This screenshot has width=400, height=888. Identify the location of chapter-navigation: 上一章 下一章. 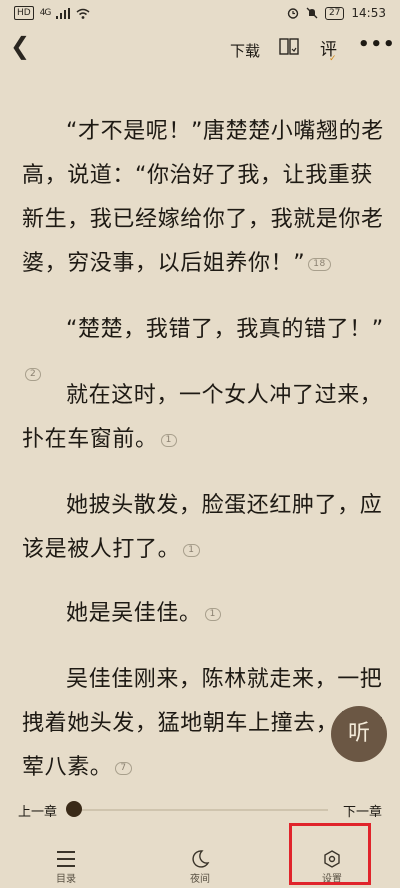
(200, 809).